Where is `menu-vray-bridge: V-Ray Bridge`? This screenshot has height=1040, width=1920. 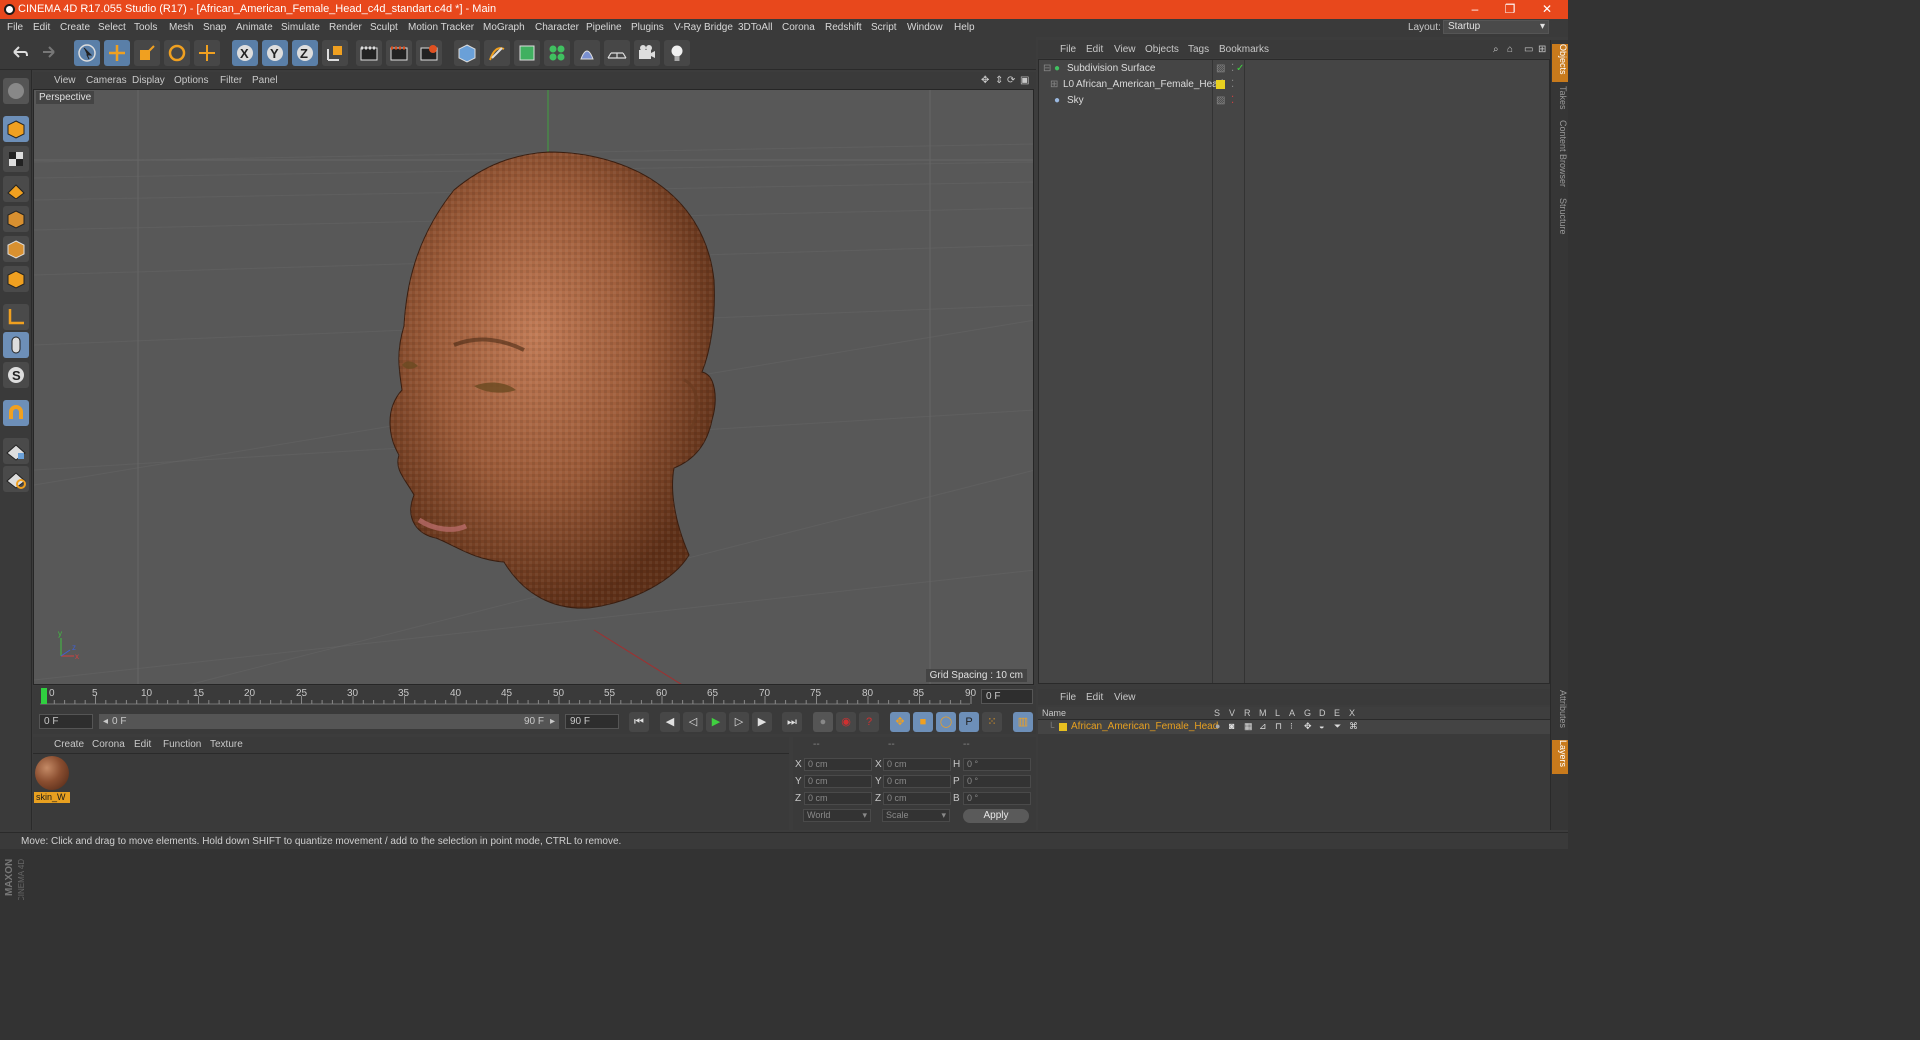 menu-vray-bridge: V-Ray Bridge is located at coordinates (703, 27).